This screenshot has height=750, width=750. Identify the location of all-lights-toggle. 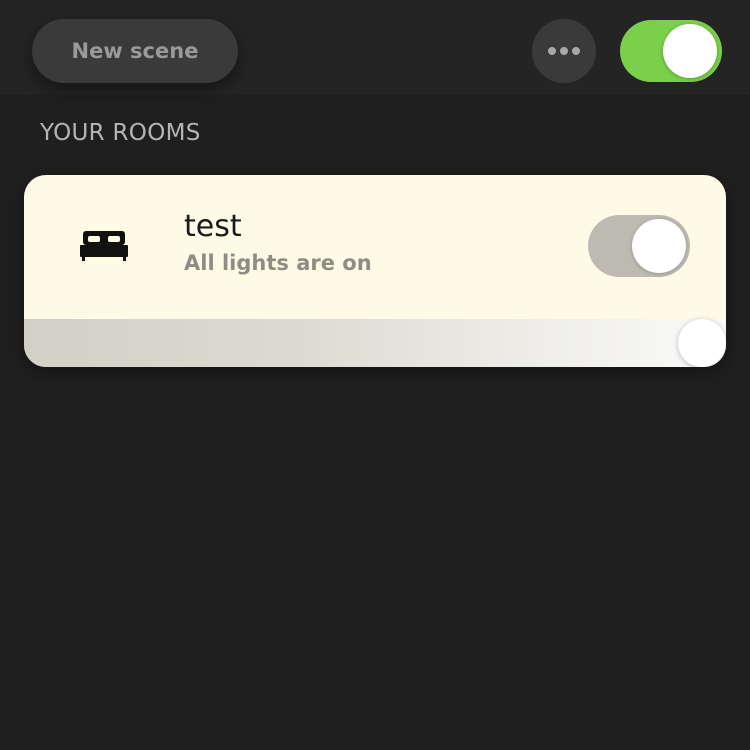
(671, 51).